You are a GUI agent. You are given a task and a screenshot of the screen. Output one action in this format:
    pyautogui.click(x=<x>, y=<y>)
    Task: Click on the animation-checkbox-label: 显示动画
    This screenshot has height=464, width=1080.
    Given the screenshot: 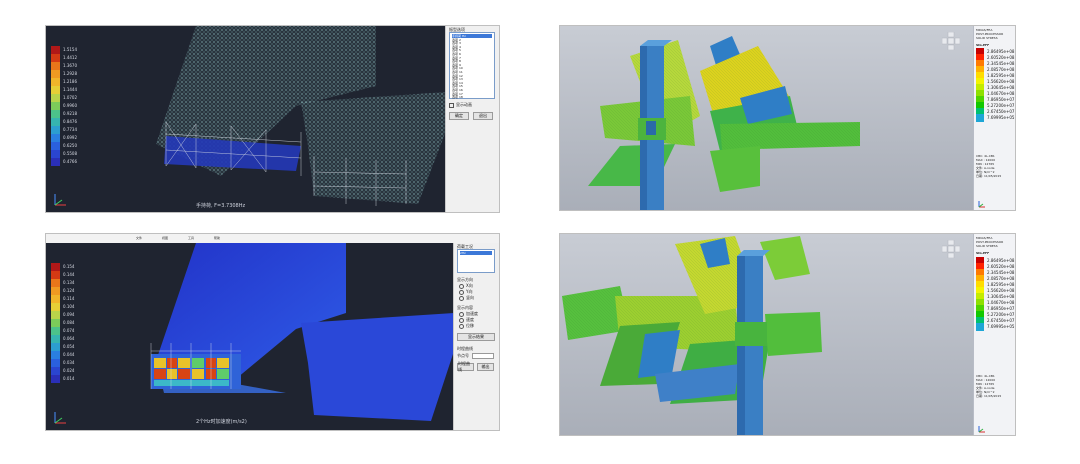 What is the action you would take?
    pyautogui.click(x=464, y=104)
    